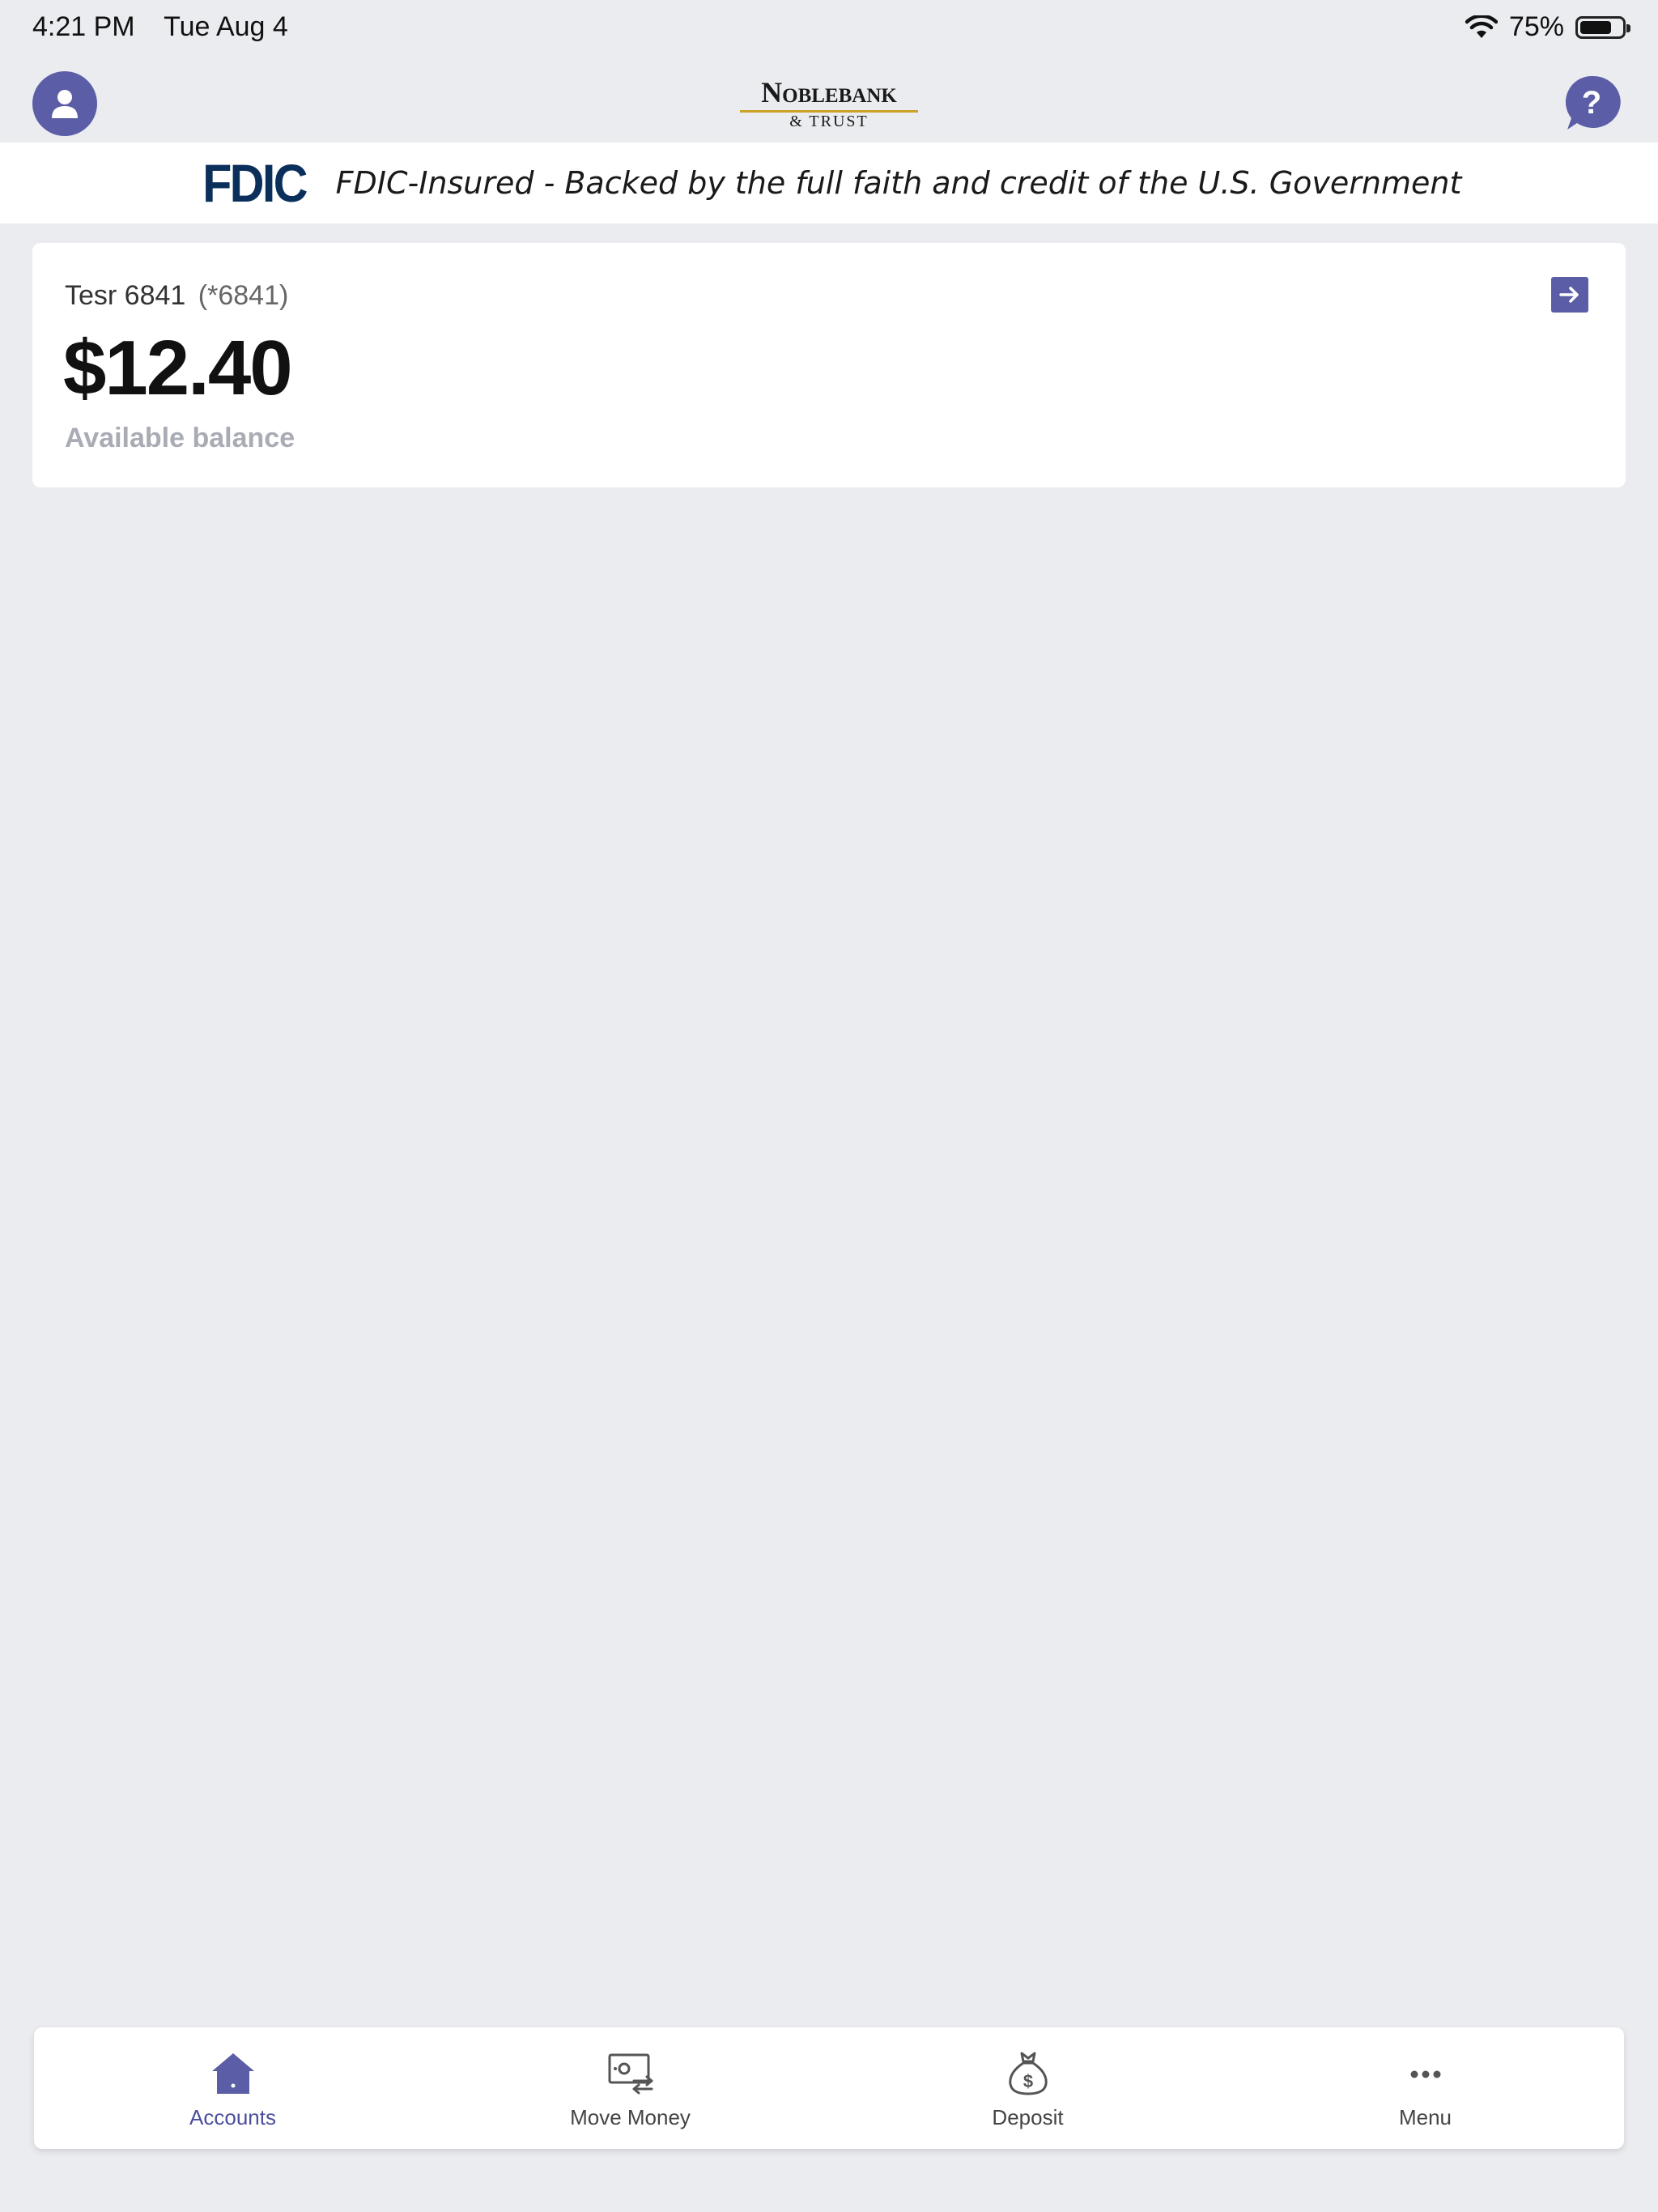 Image resolution: width=1658 pixels, height=2212 pixels. I want to click on person-icon, so click(65, 104).